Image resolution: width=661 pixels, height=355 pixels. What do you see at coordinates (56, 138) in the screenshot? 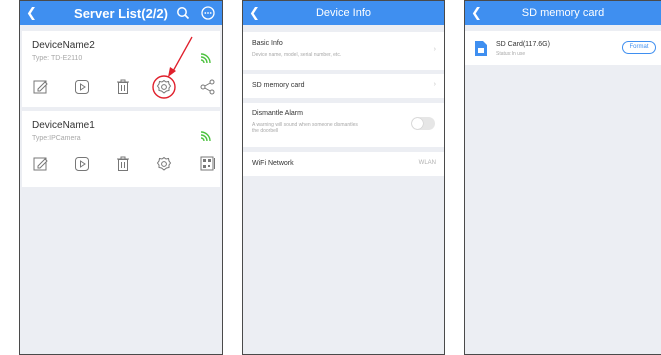
I see `device-type: Type:IPCamera` at bounding box center [56, 138].